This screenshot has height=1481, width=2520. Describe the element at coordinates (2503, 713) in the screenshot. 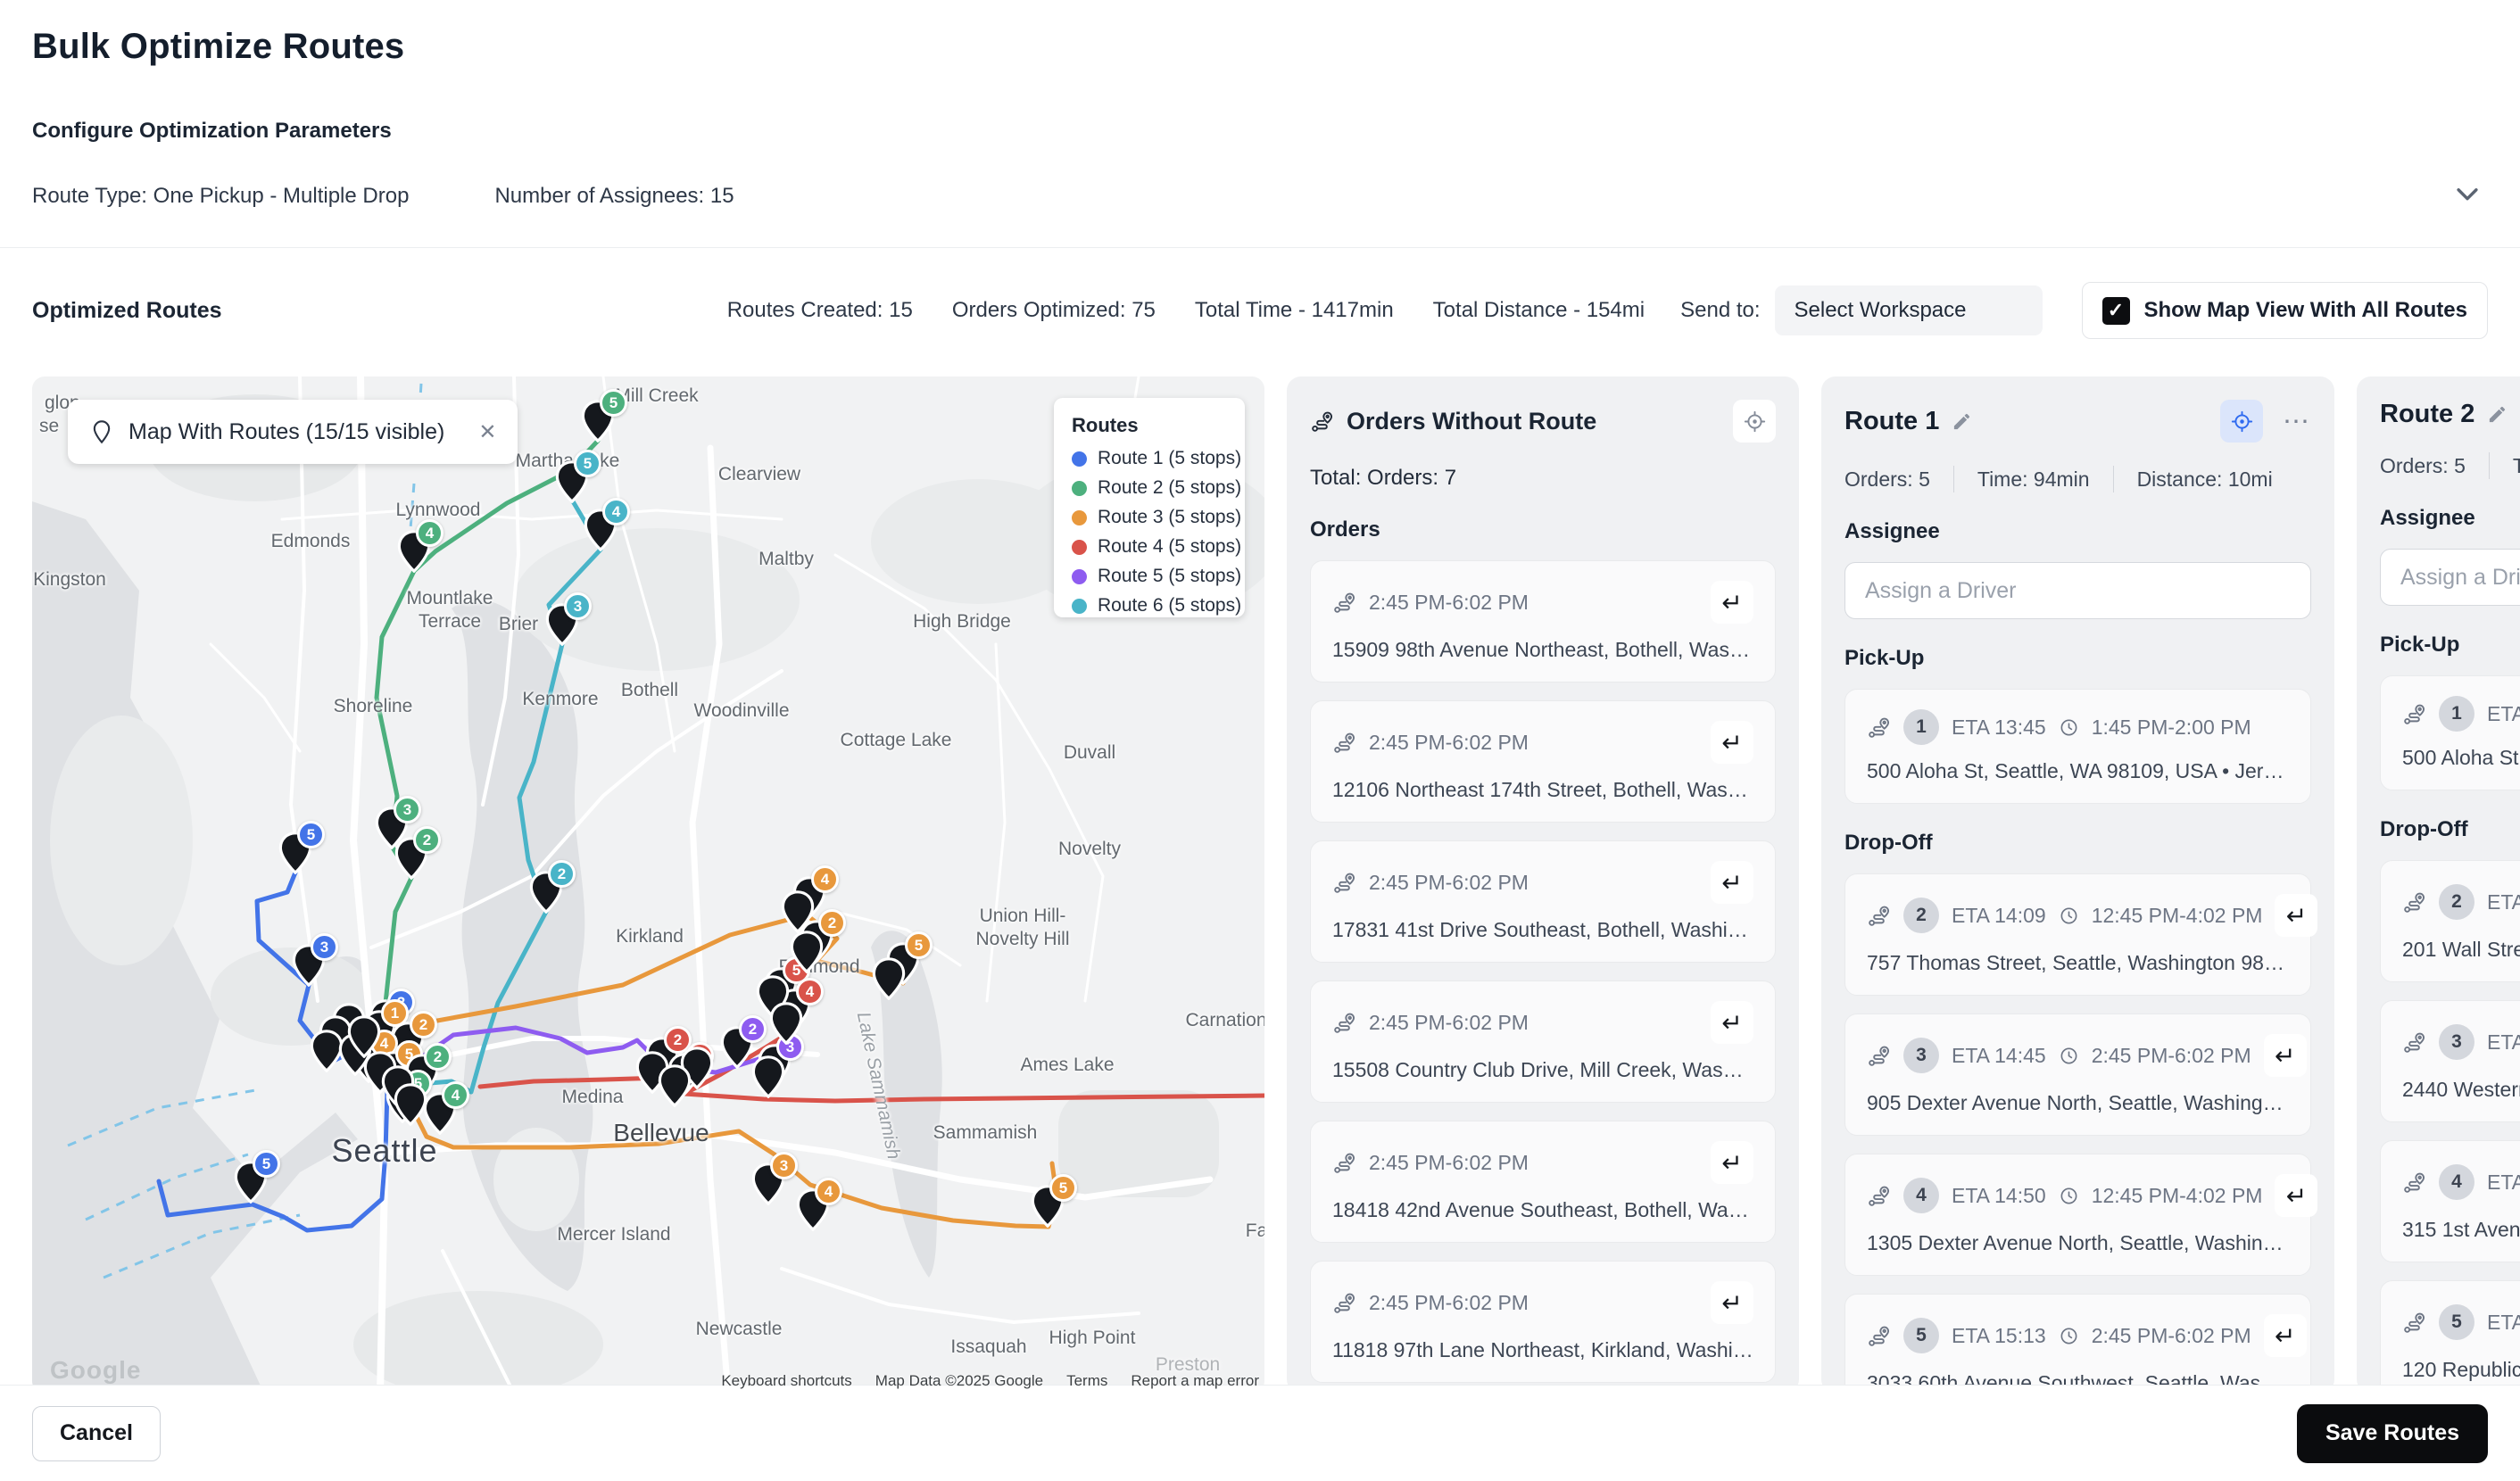

I see `stop-eta: ETA 13:4` at that location.